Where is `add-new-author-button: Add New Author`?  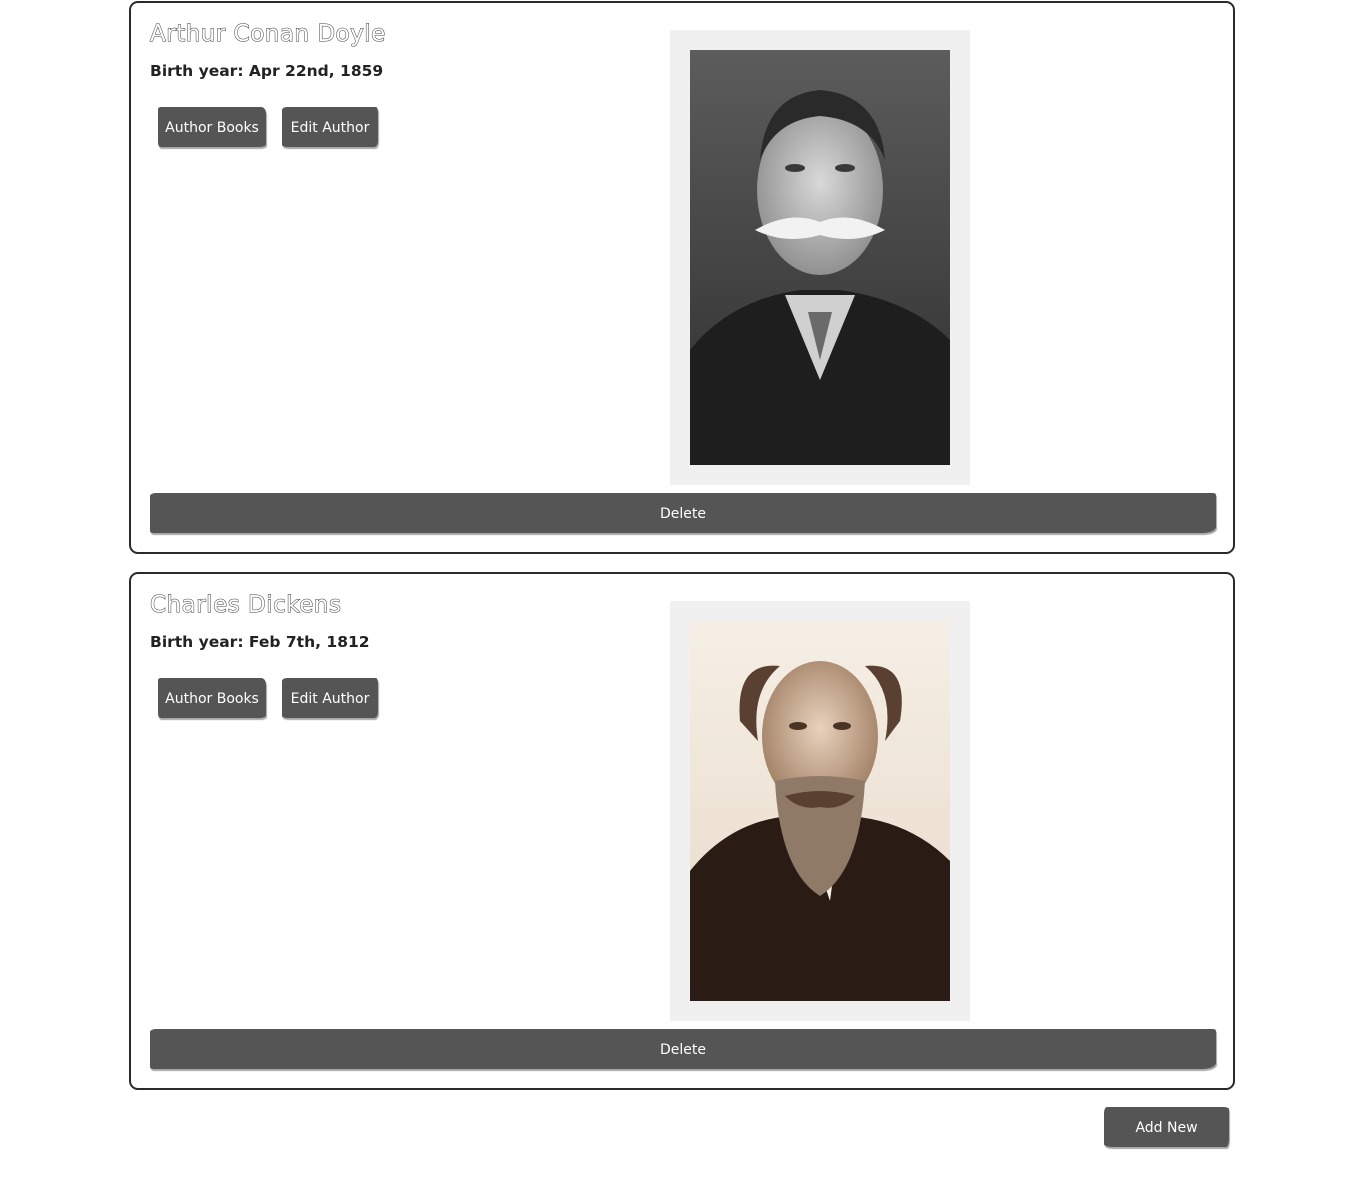
add-new-author-button: Add New Author is located at coordinates (1166, 1141).